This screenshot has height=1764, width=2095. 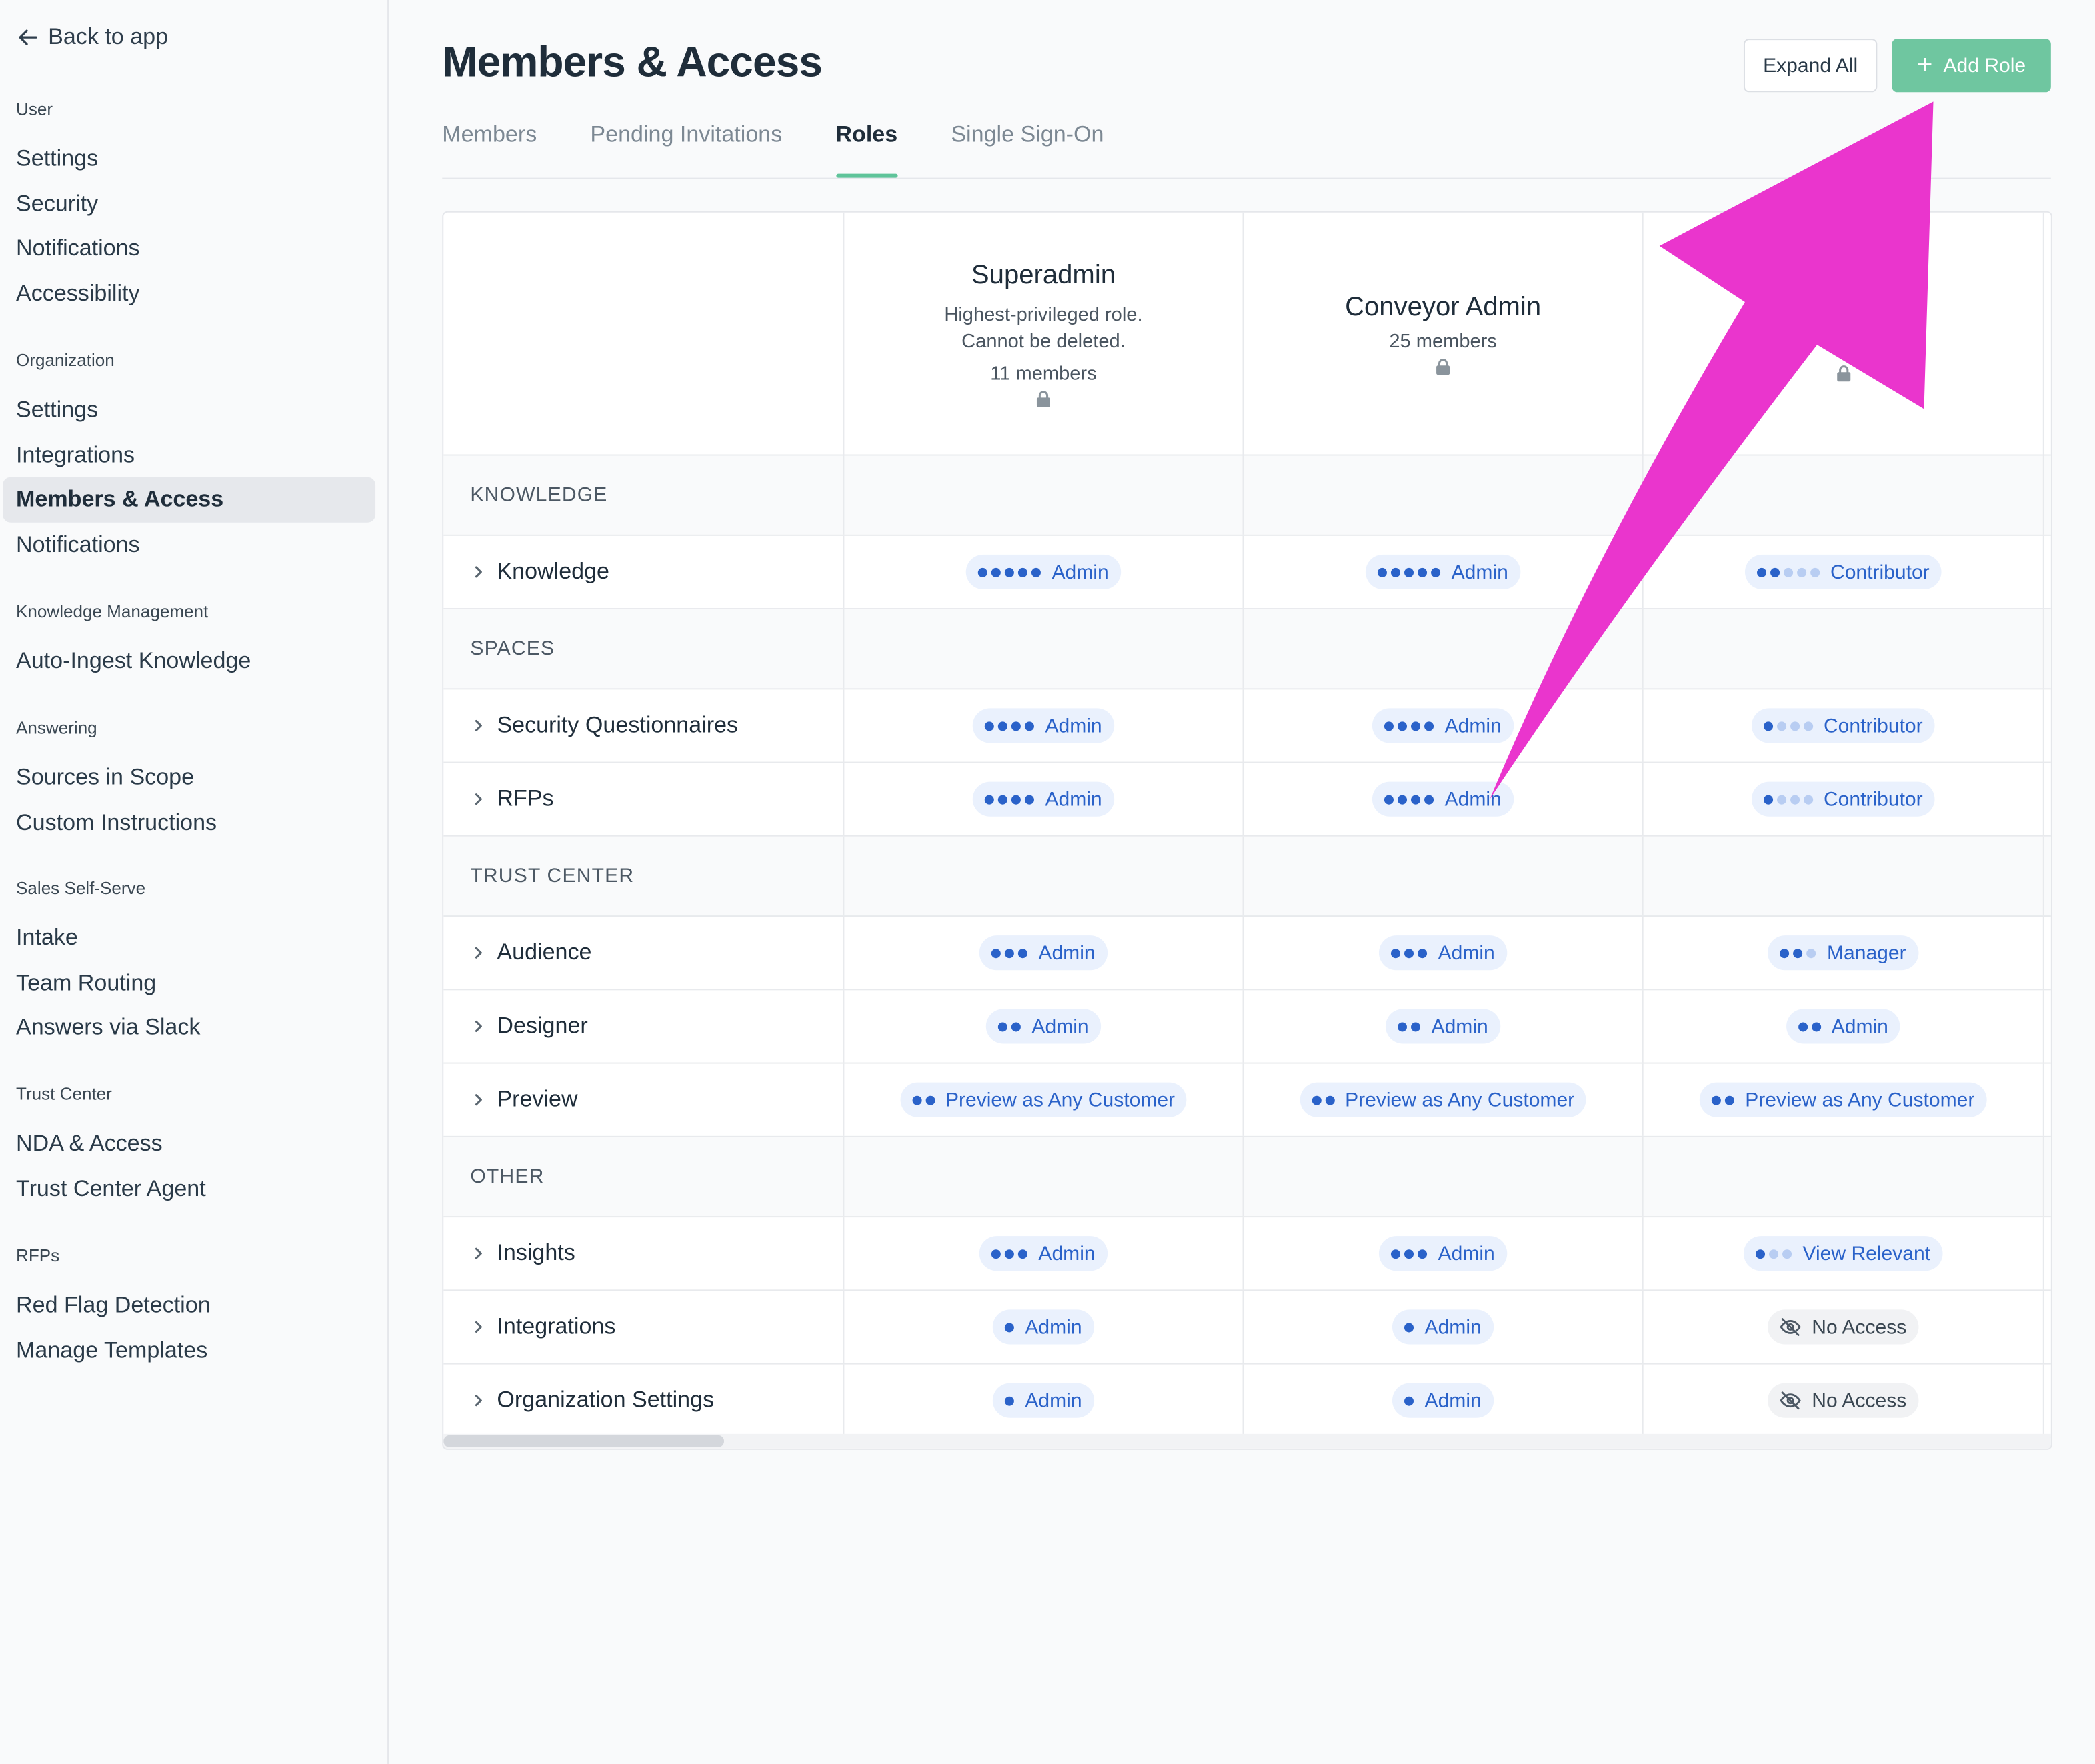 I want to click on sidebar-section-heading: Organization, so click(x=65, y=360).